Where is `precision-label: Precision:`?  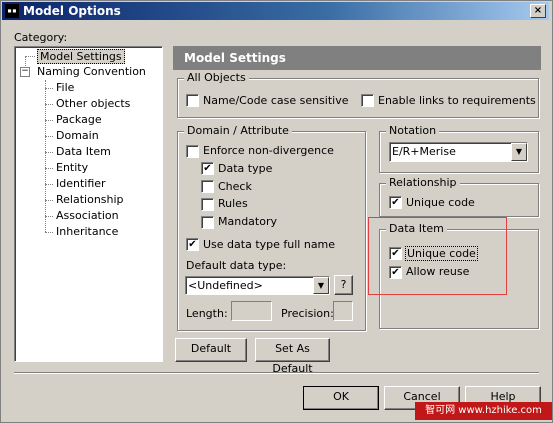 precision-label: Precision: is located at coordinates (307, 313).